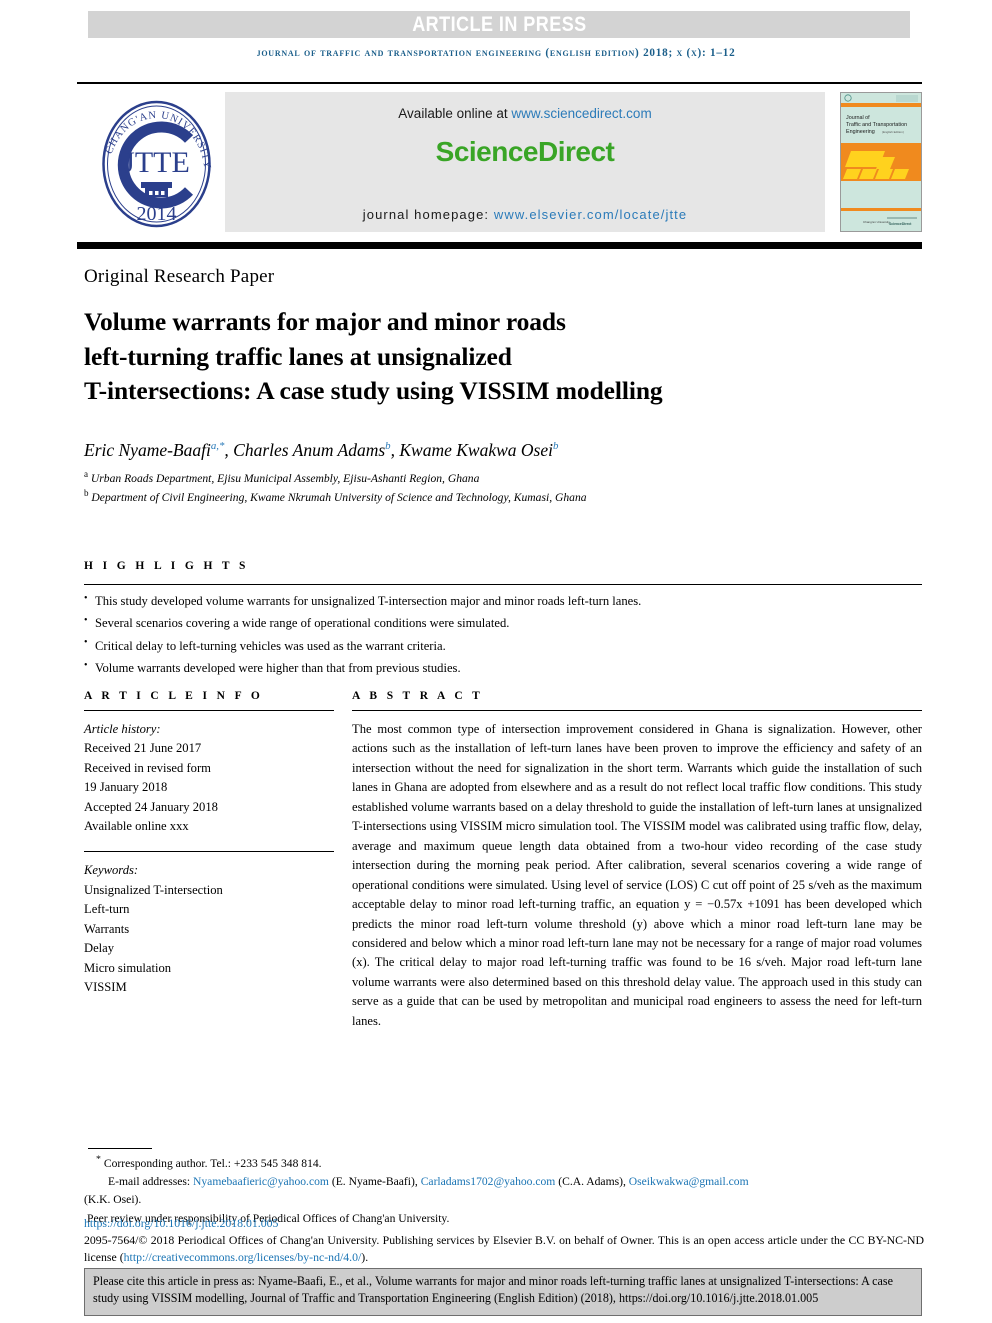 This screenshot has height=1323, width=992. What do you see at coordinates (147, 767) in the screenshot?
I see `article-history-revised-label: Received in revised form` at bounding box center [147, 767].